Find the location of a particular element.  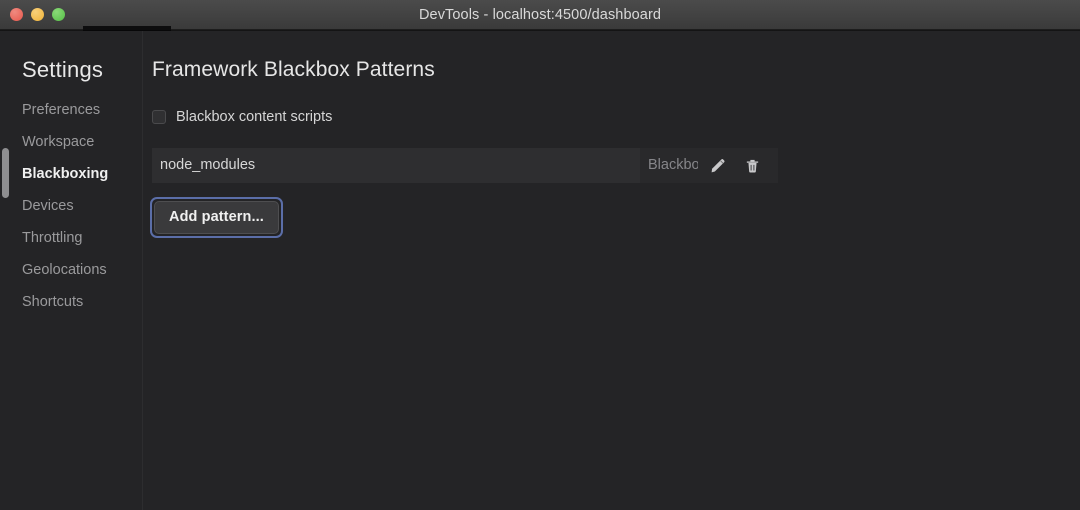

blackbox-content-scripts-row: Blackbox content scripts is located at coordinates (242, 117).